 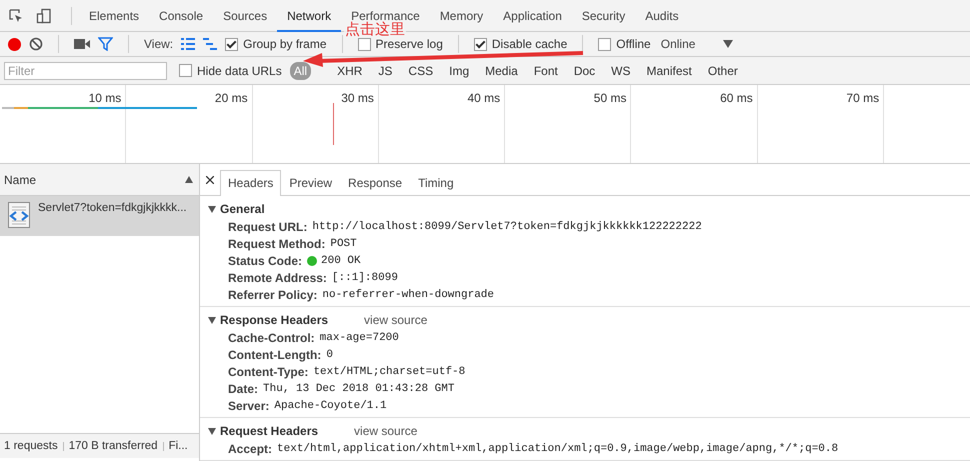 What do you see at coordinates (358, 388) in the screenshot?
I see `header-value: Thu, 13 Dec 2018 01:43:28 GMT` at bounding box center [358, 388].